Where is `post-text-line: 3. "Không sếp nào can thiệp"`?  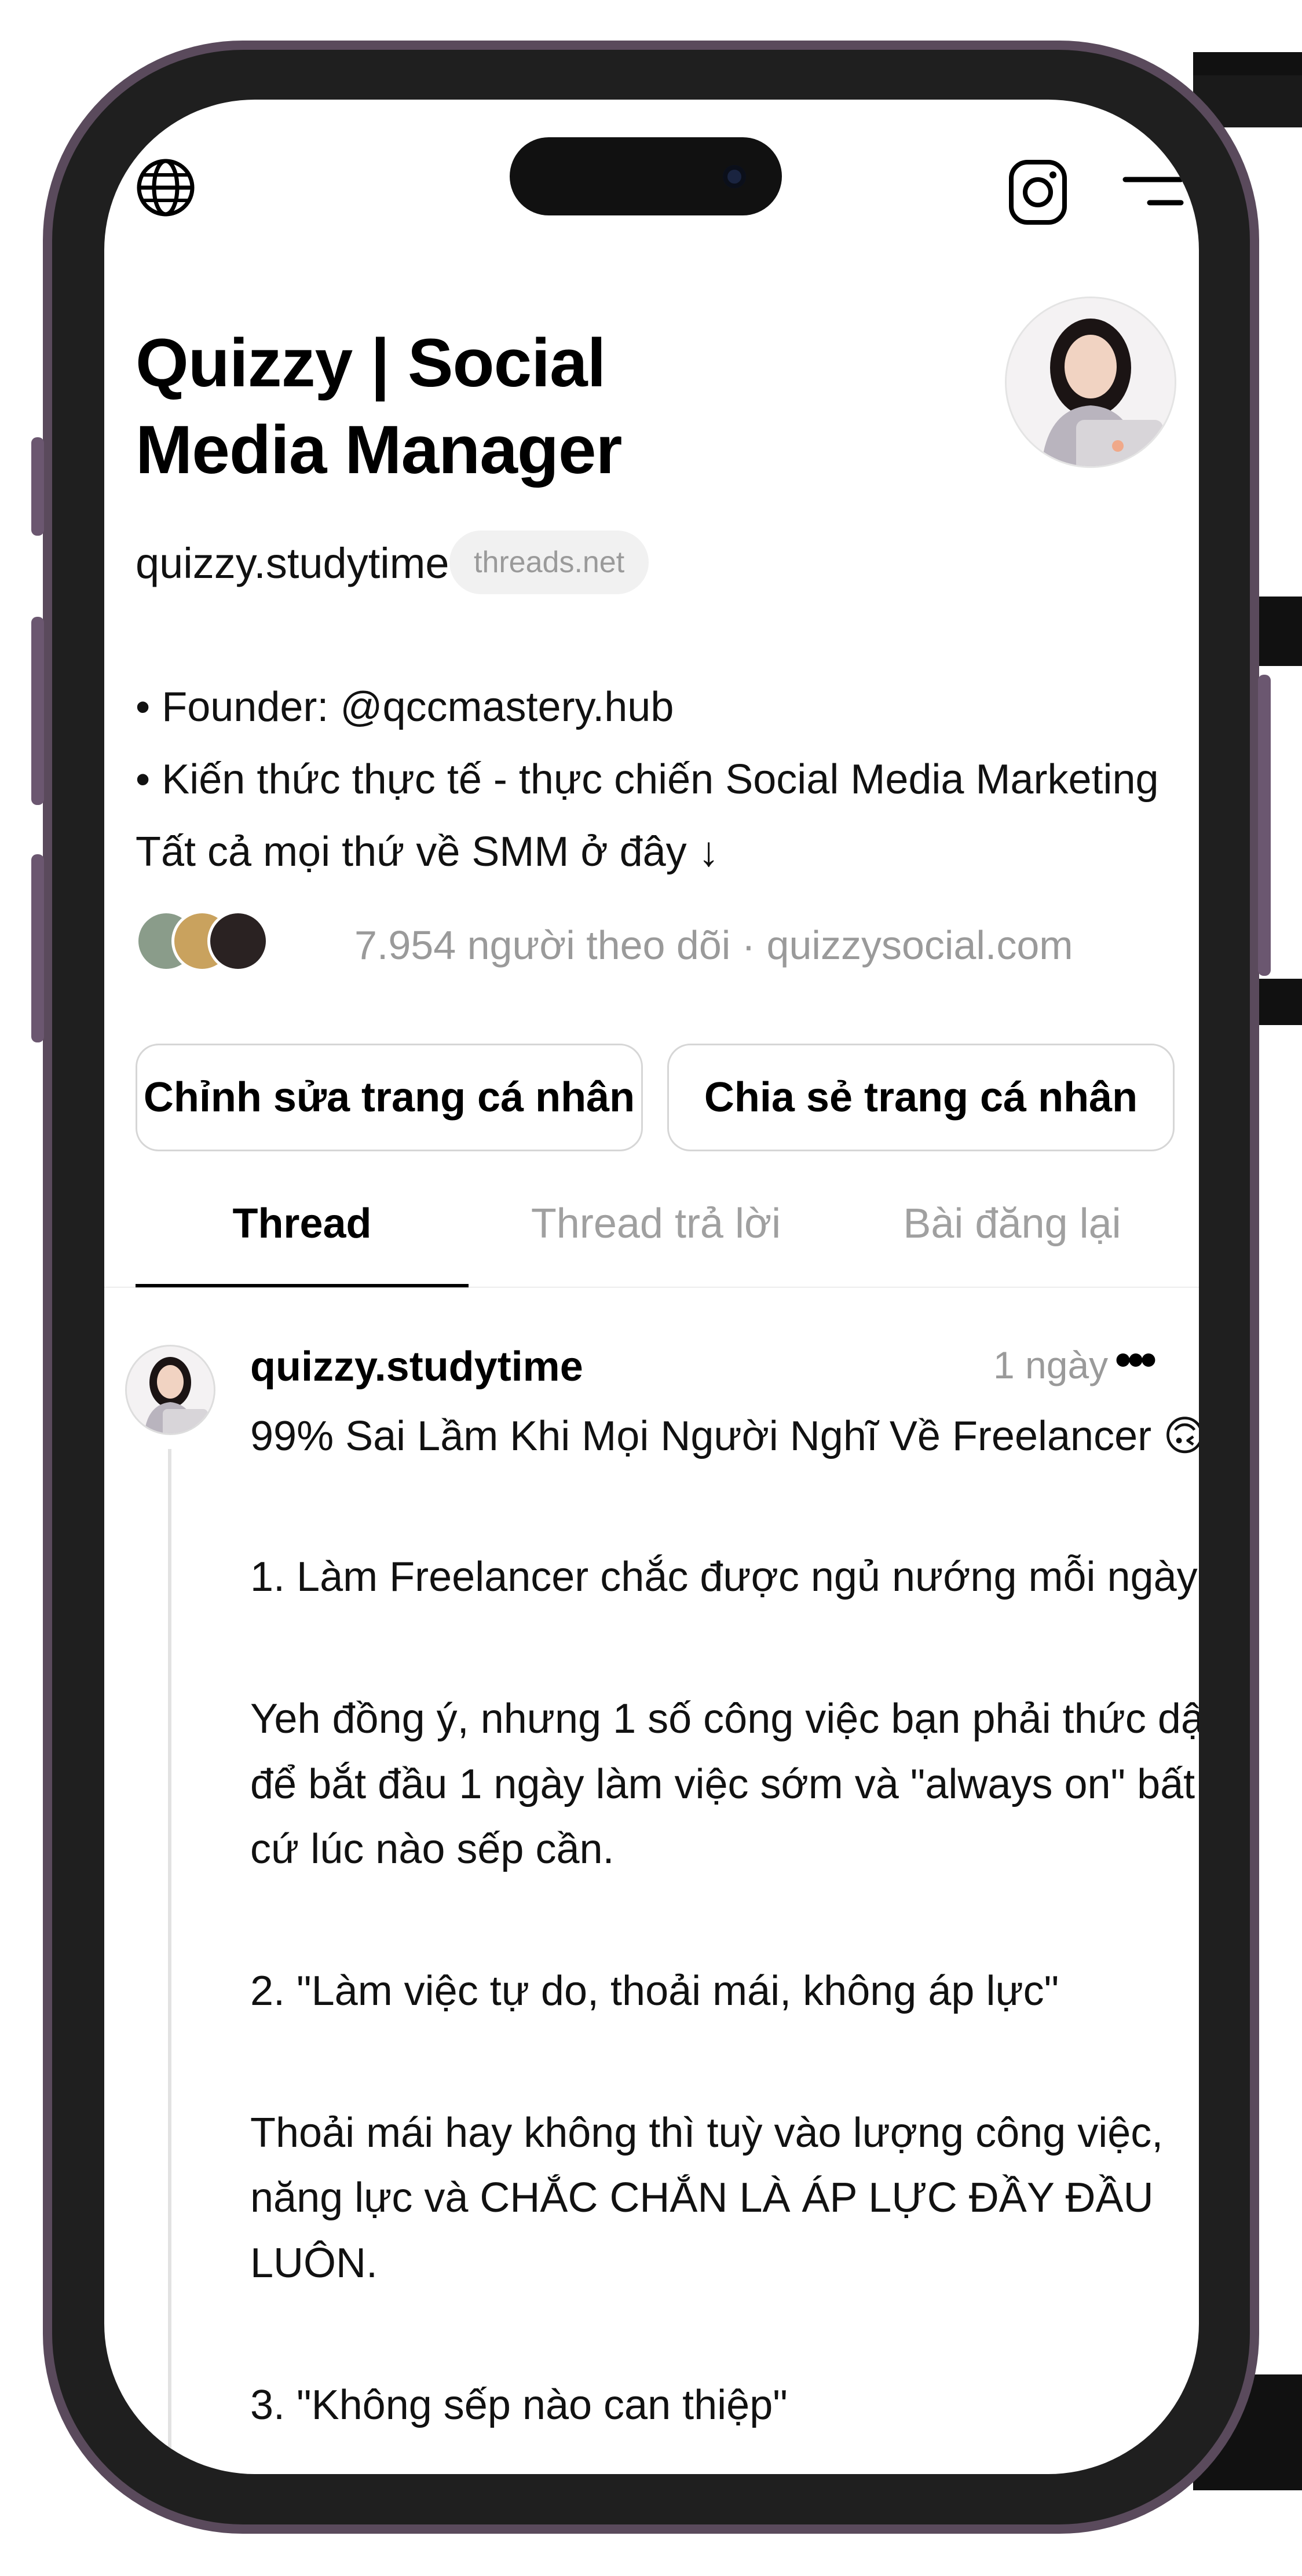
post-text-line: 3. "Không sếp nào can thiệp" is located at coordinates (519, 2405).